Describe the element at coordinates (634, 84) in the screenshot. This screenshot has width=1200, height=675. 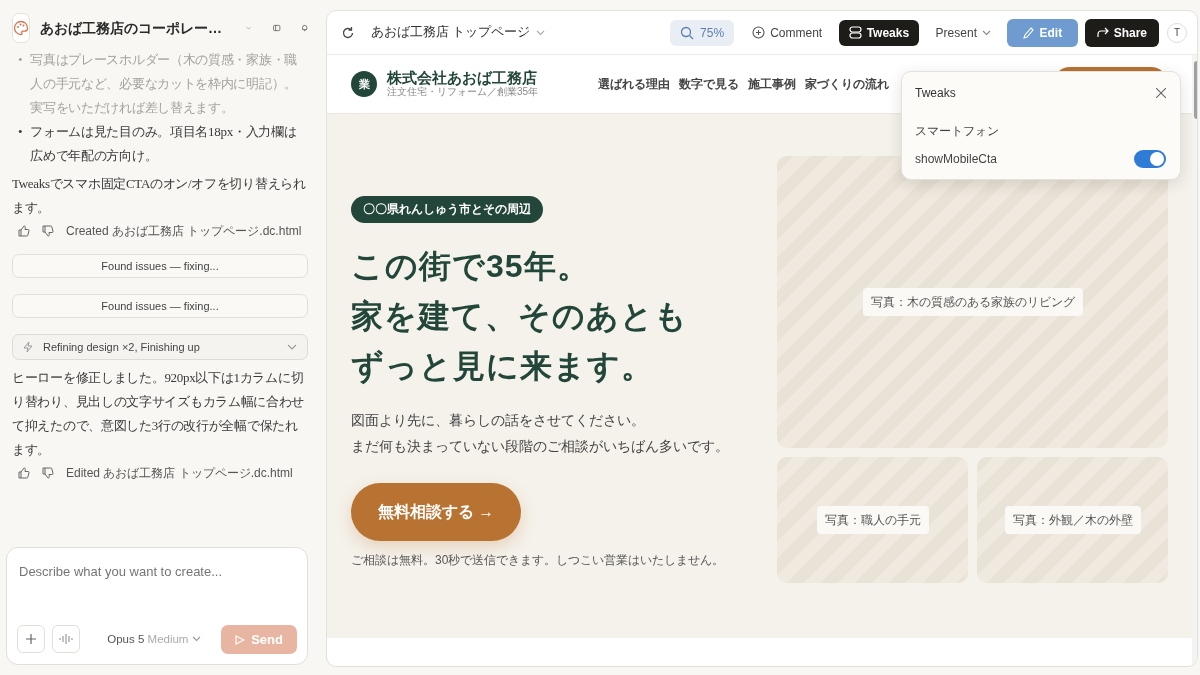
I see `nav-link: 選ばれる理由` at that location.